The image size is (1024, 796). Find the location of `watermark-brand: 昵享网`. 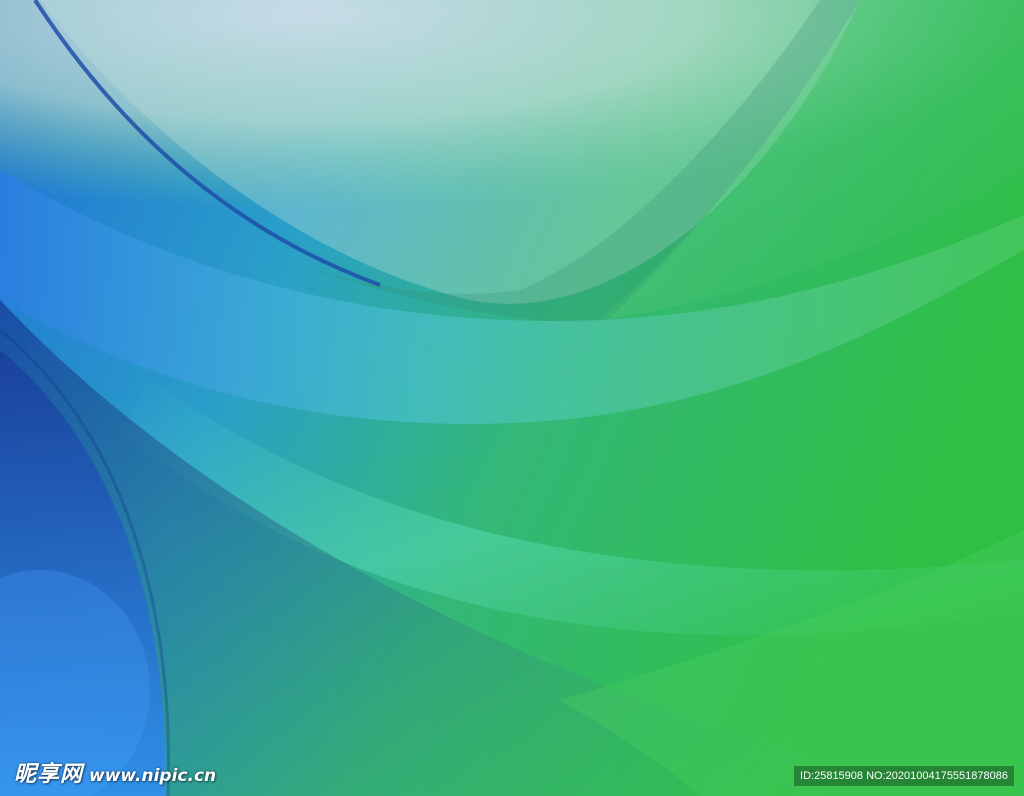

watermark-brand: 昵享网 is located at coordinates (49, 774).